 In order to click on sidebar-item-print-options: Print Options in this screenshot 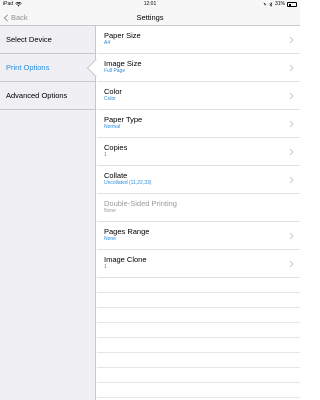, I will do `click(47, 68)`.